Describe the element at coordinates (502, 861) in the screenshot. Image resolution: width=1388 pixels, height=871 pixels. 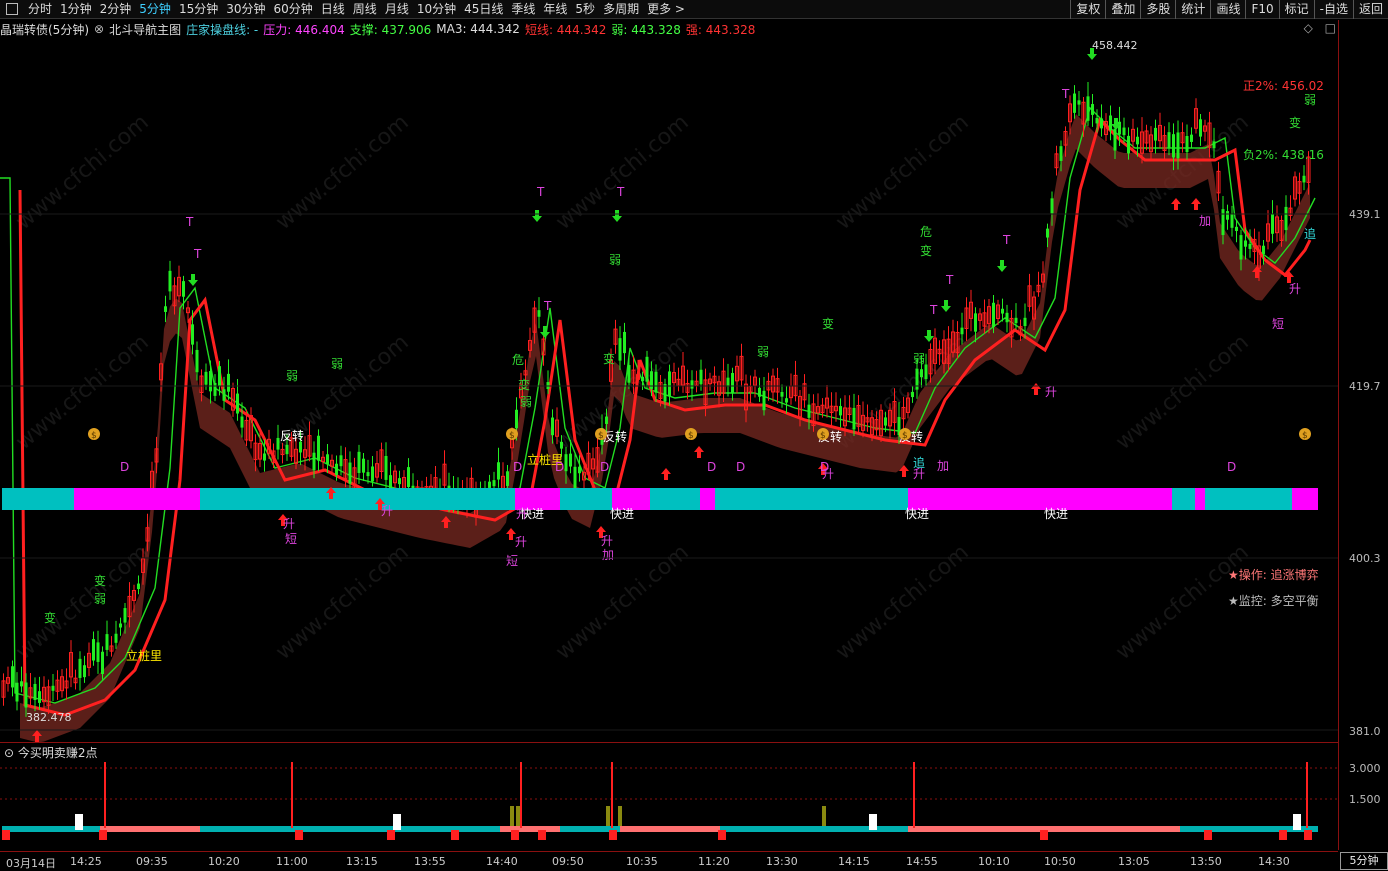
I see `time-label: 14:40` at that location.